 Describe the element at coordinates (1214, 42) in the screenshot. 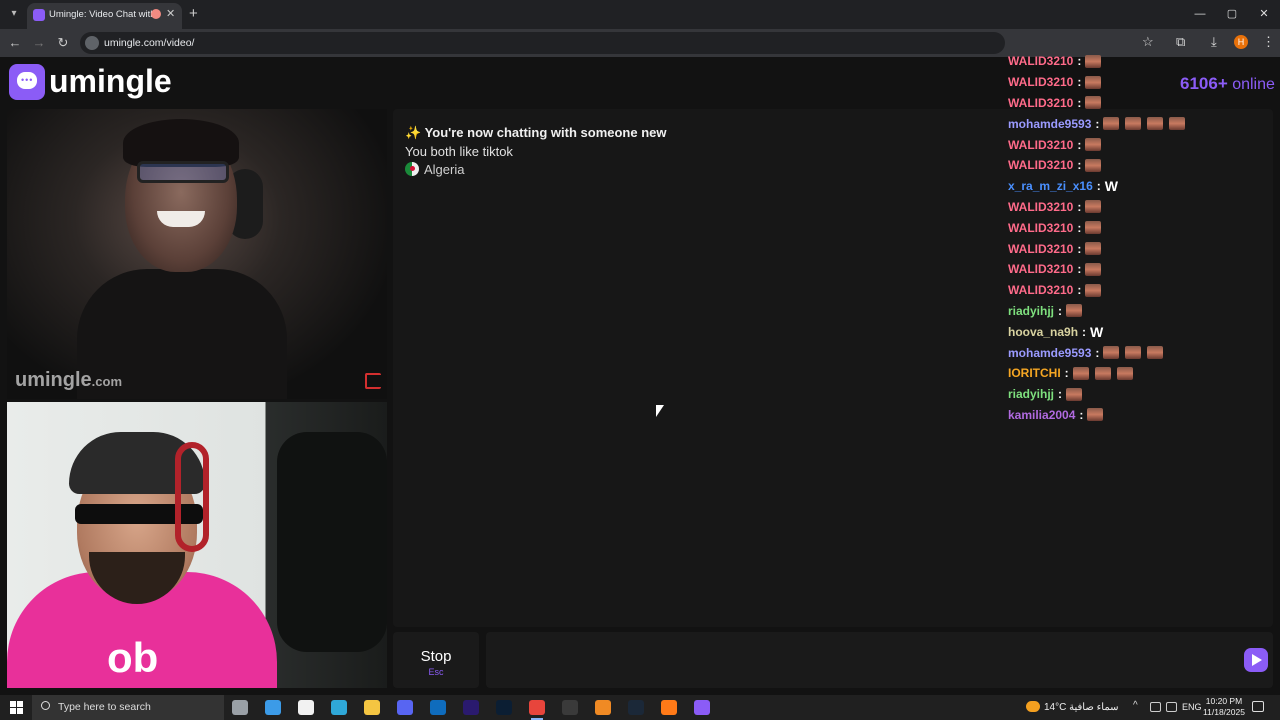

I see `downloads-icon: ⤓` at that location.